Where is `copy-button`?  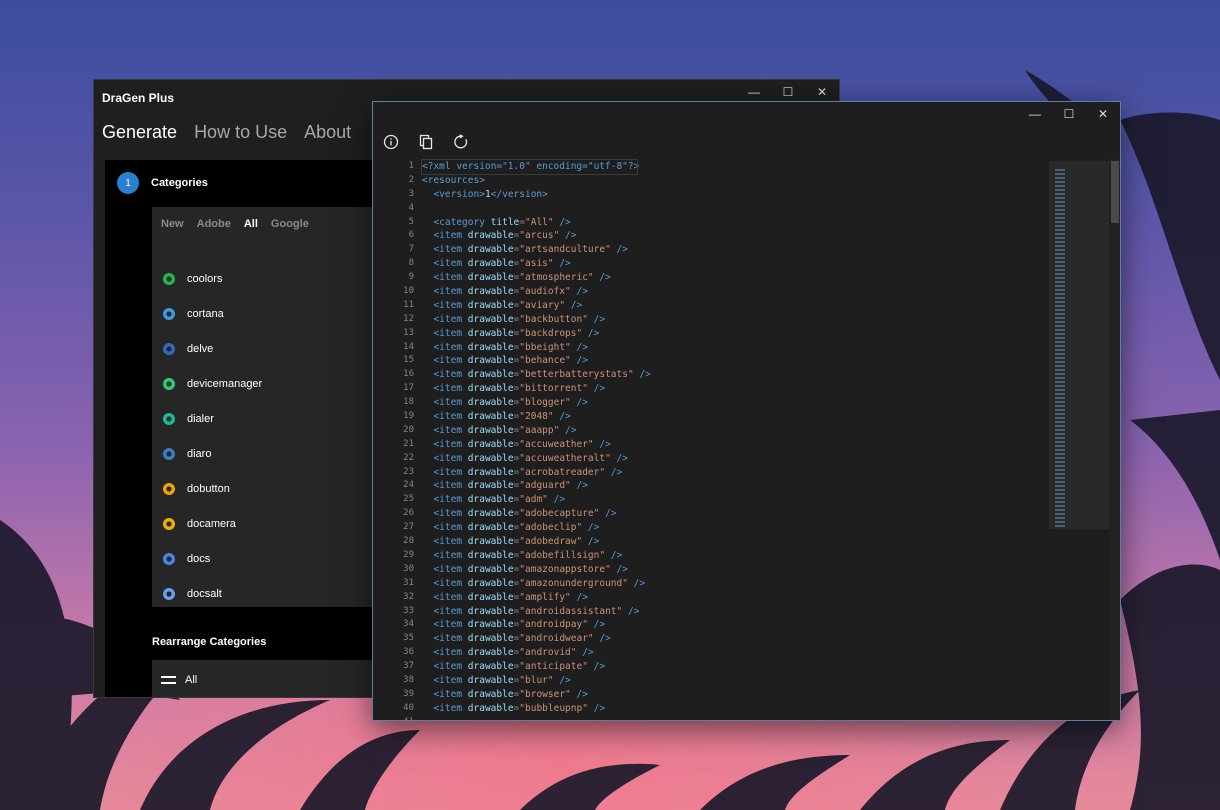
copy-button is located at coordinates (426, 142).